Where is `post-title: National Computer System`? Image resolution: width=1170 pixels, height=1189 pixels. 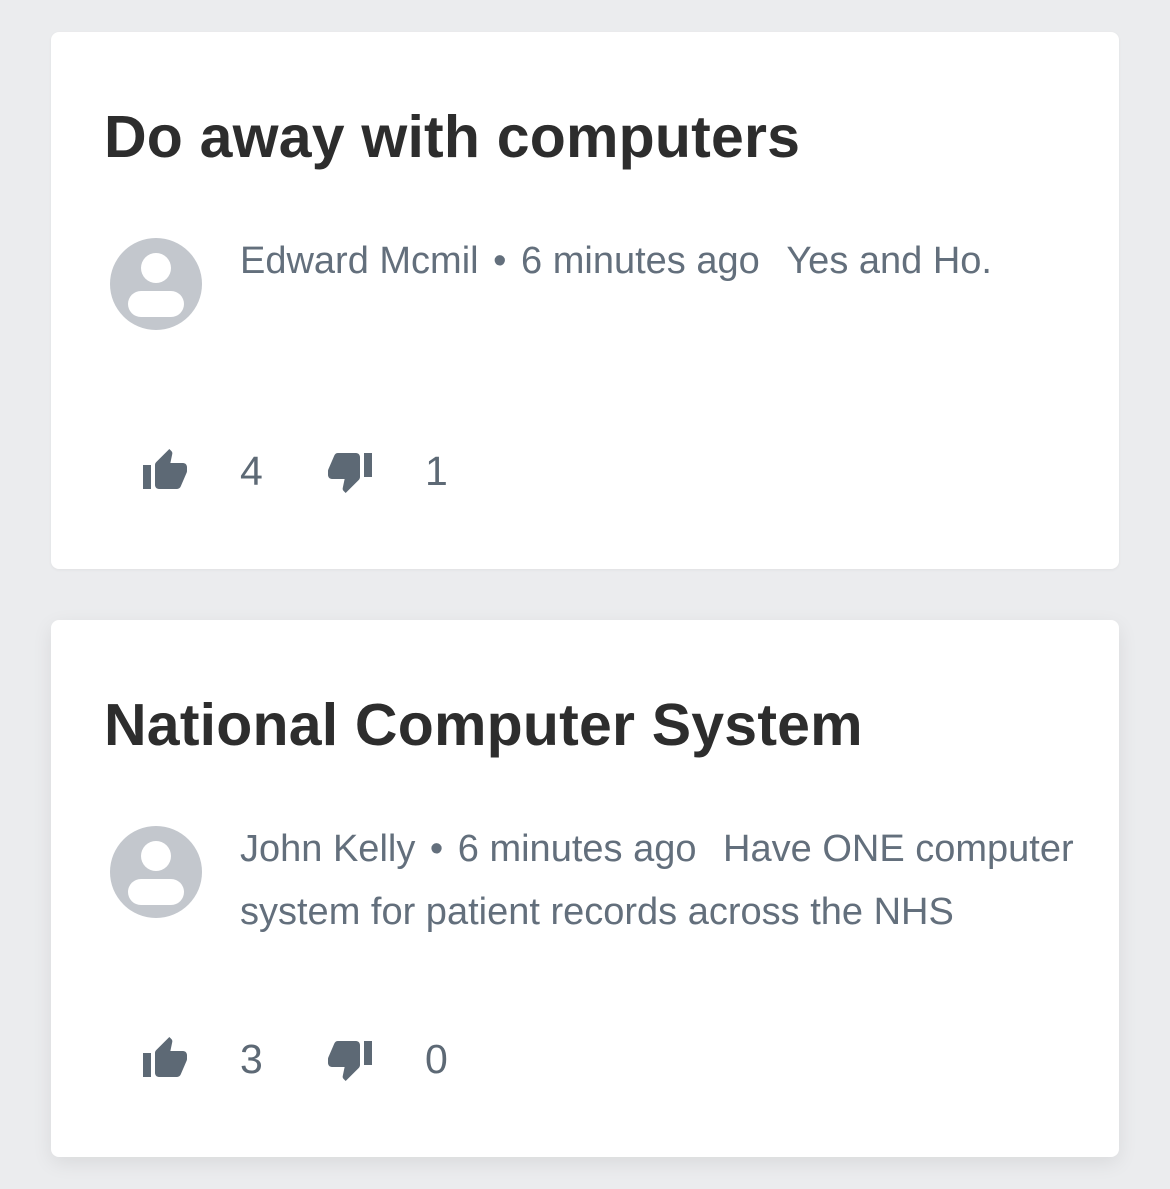
post-title: National Computer System is located at coordinates (483, 725).